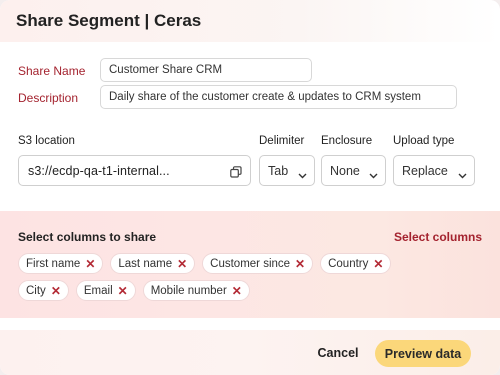 This screenshot has height=375, width=500. I want to click on column-chip: Last name ✕, so click(153, 263).